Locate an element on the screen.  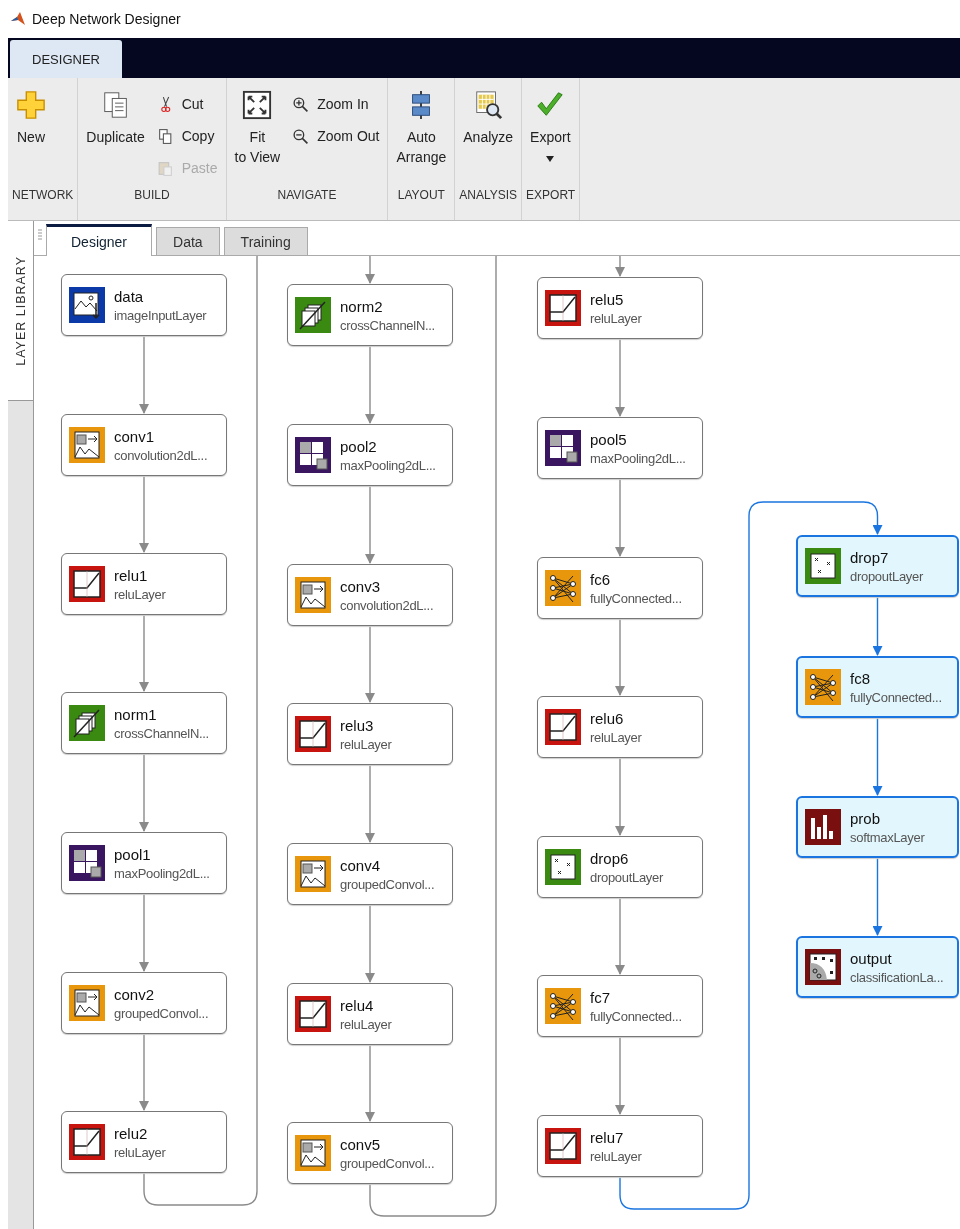
bar-chart-icon is located at coordinates (823, 827).